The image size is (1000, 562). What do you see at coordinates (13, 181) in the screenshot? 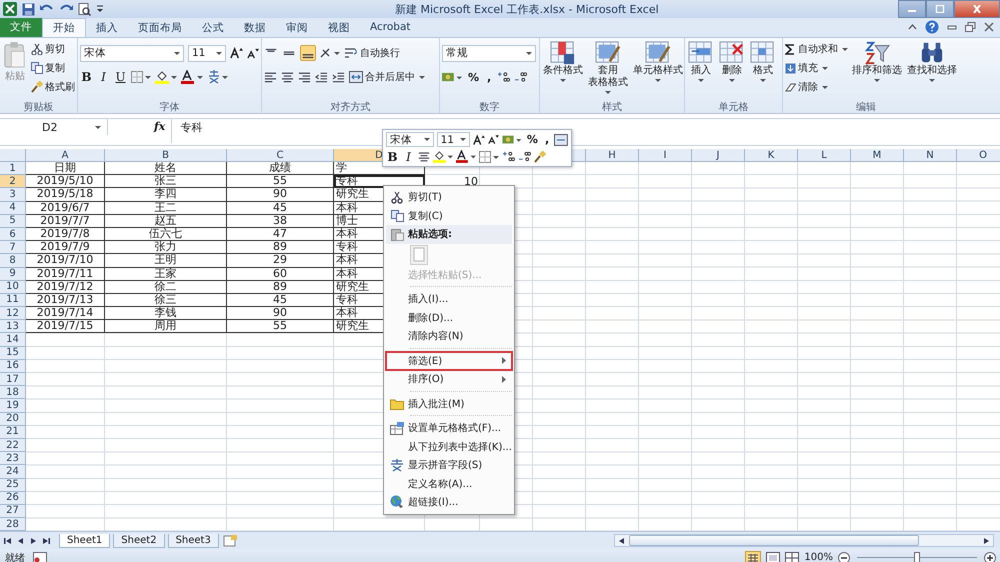
I see `row-header: 2` at bounding box center [13, 181].